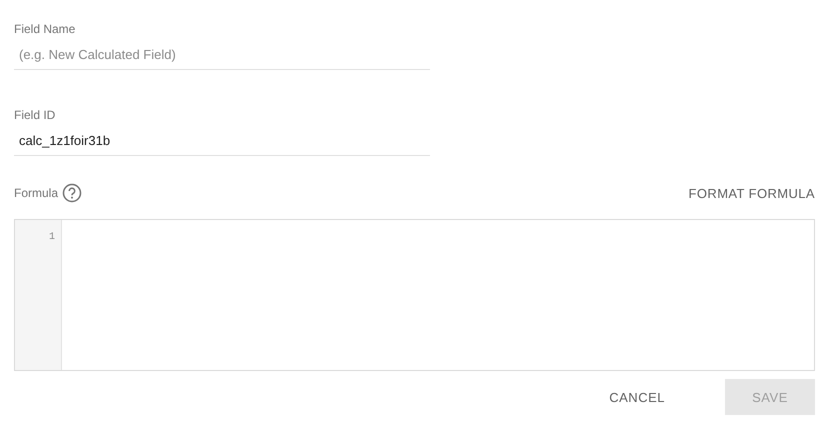 The height and width of the screenshot is (432, 823). I want to click on cancel-button: CANCEL, so click(637, 397).